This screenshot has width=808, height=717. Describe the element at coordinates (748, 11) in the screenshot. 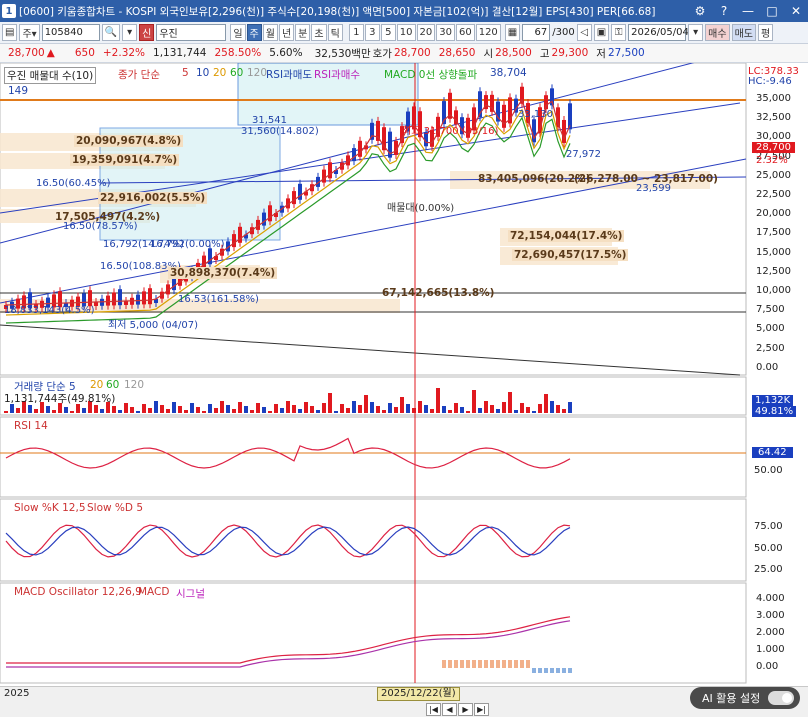

I see `minimize-icon: —` at that location.